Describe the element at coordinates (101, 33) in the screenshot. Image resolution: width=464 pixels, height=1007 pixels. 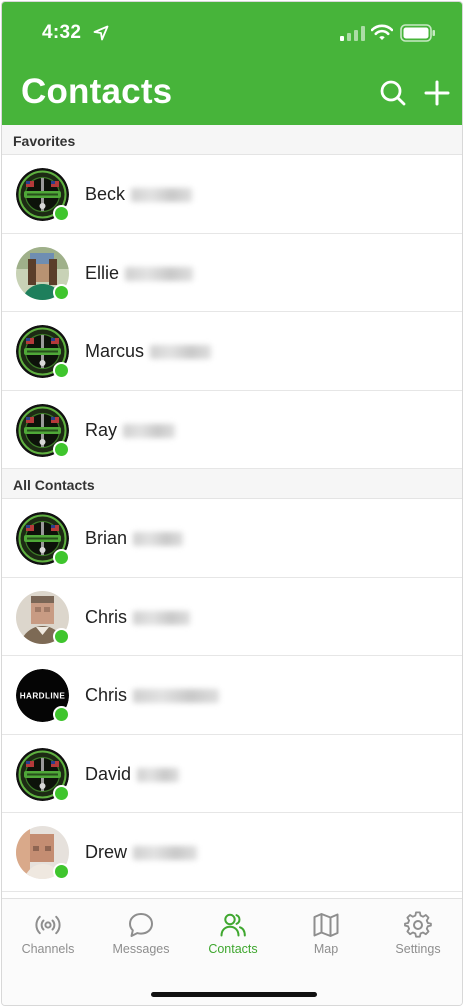
I see `location-arrow-icon` at that location.